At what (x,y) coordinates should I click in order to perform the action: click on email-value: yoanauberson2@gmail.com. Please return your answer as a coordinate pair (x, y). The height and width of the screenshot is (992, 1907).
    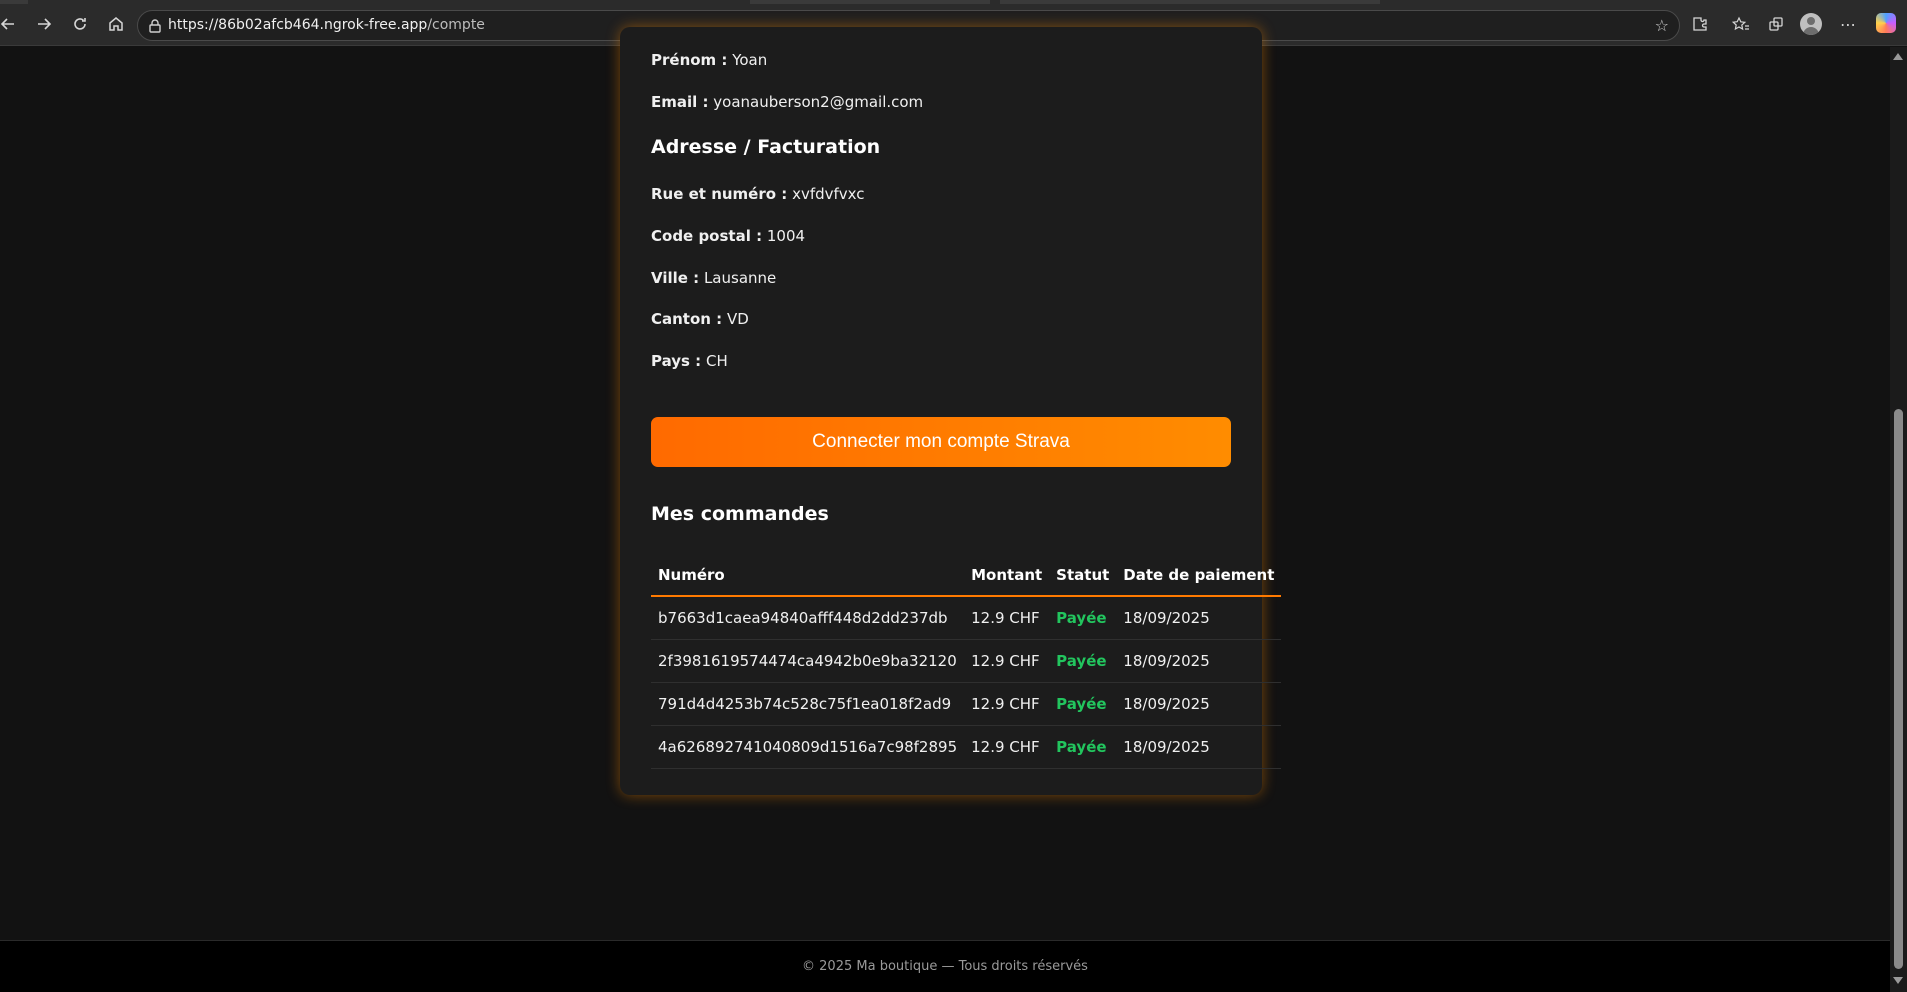
    Looking at the image, I should click on (818, 102).